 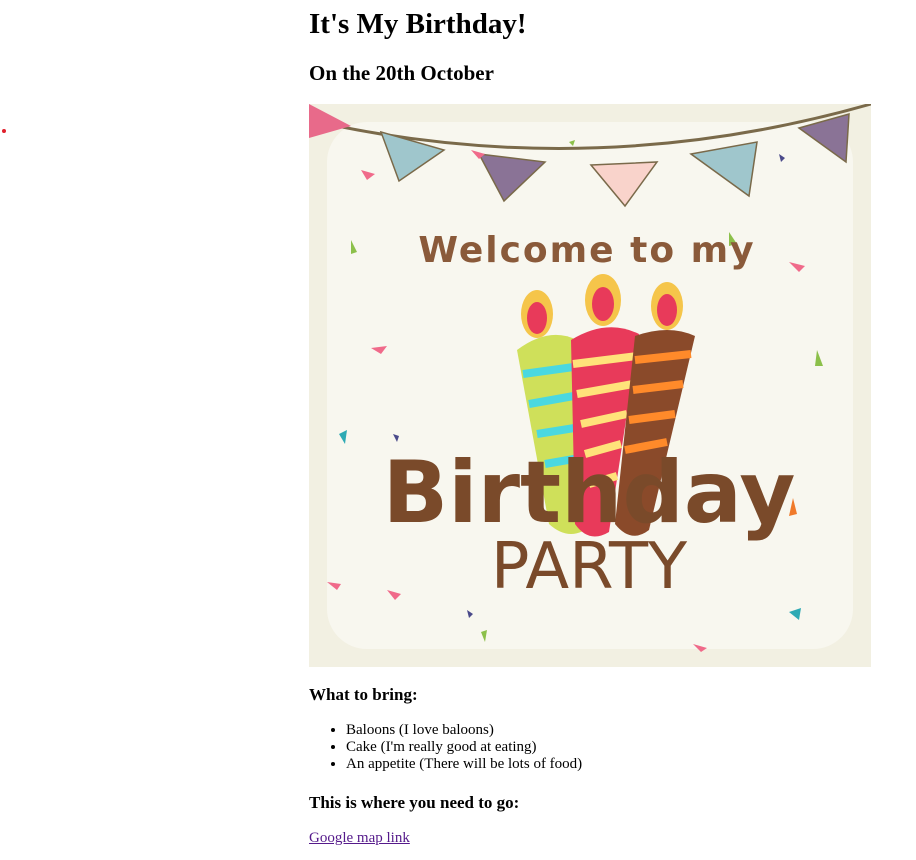 What do you see at coordinates (586, 250) in the screenshot?
I see `poster-welcome-text: Welcome to my` at bounding box center [586, 250].